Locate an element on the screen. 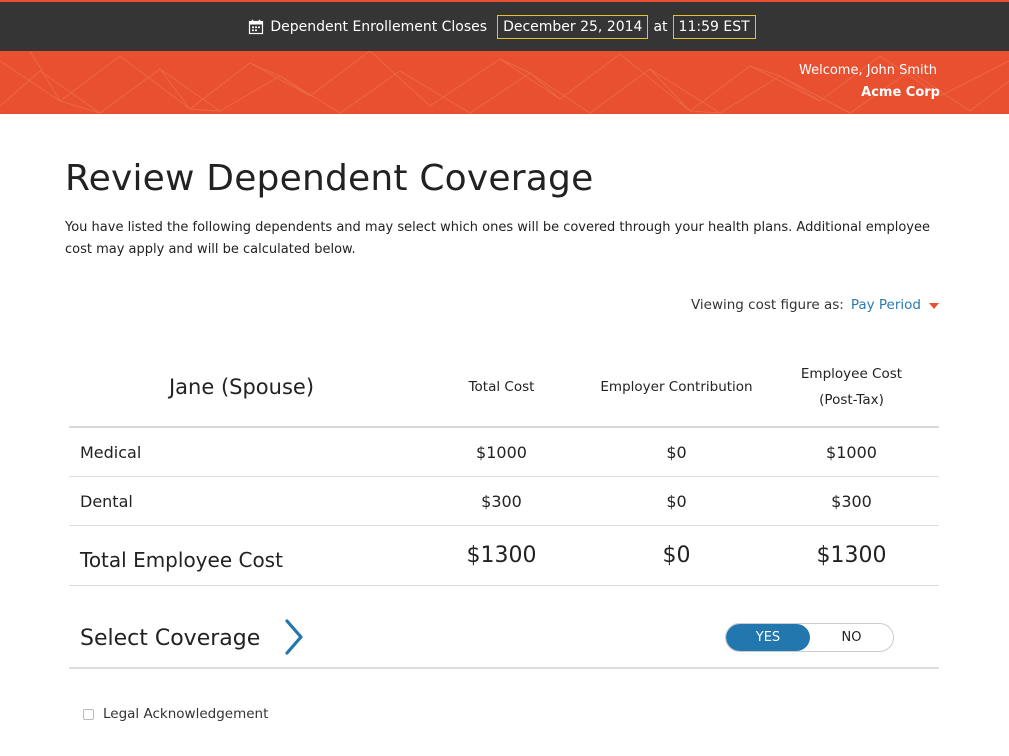 This screenshot has height=756, width=1009. col-employee-cost-subtitle: (Post-Tax) is located at coordinates (851, 400).